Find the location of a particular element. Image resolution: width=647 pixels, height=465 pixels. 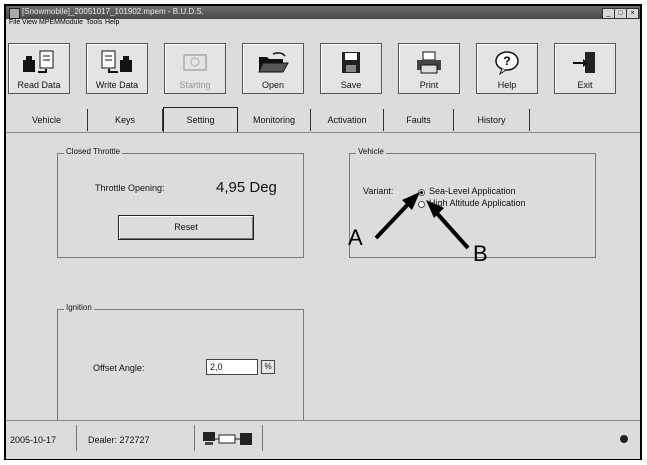

starting-button: Starting is located at coordinates (195, 68).